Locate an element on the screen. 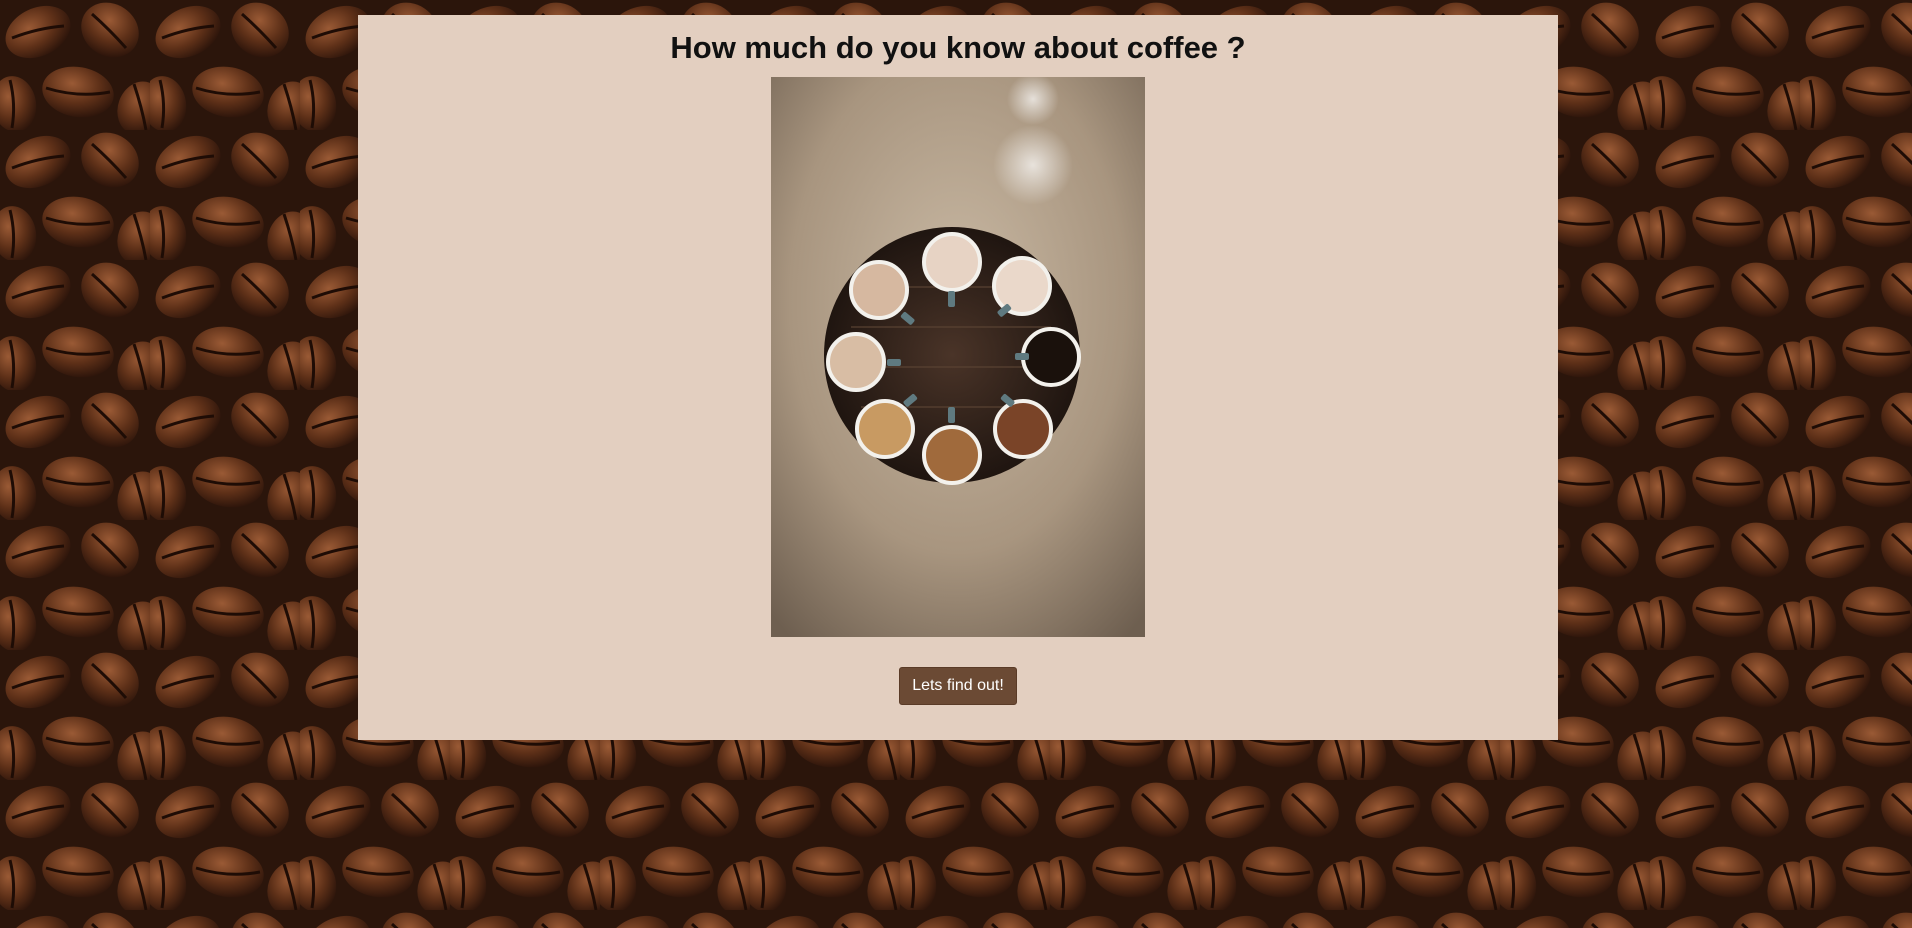  coffee-cups-photo is located at coordinates (958, 357).